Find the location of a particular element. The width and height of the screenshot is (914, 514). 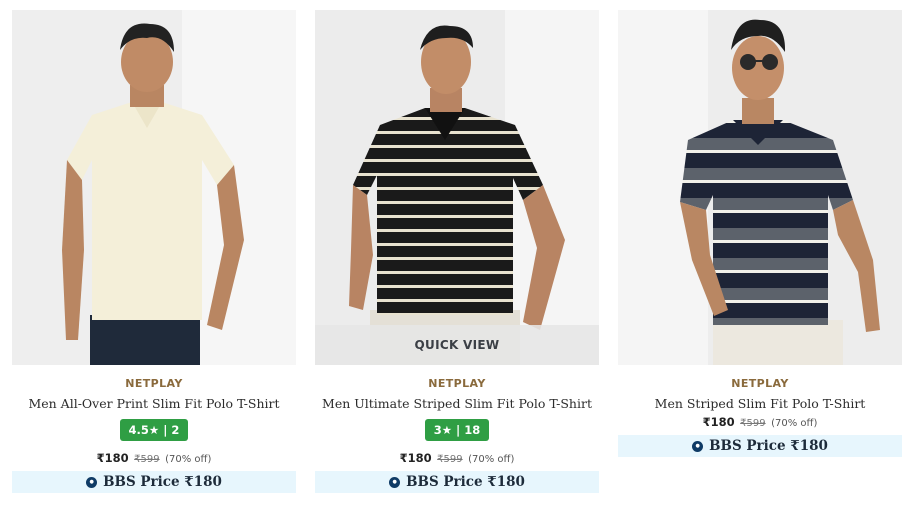

product-name: Men Striped Slim Fit Polo T-Shirt is located at coordinates (760, 403).